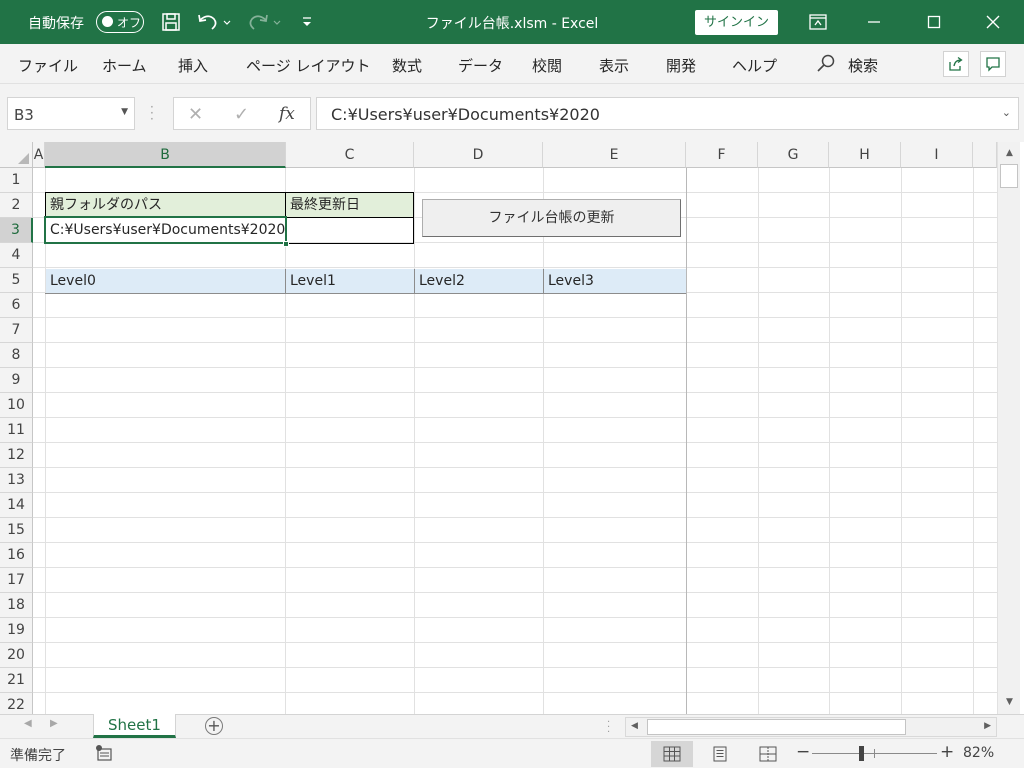  Describe the element at coordinates (16, 630) in the screenshot. I see `row-header-19: 19` at that location.